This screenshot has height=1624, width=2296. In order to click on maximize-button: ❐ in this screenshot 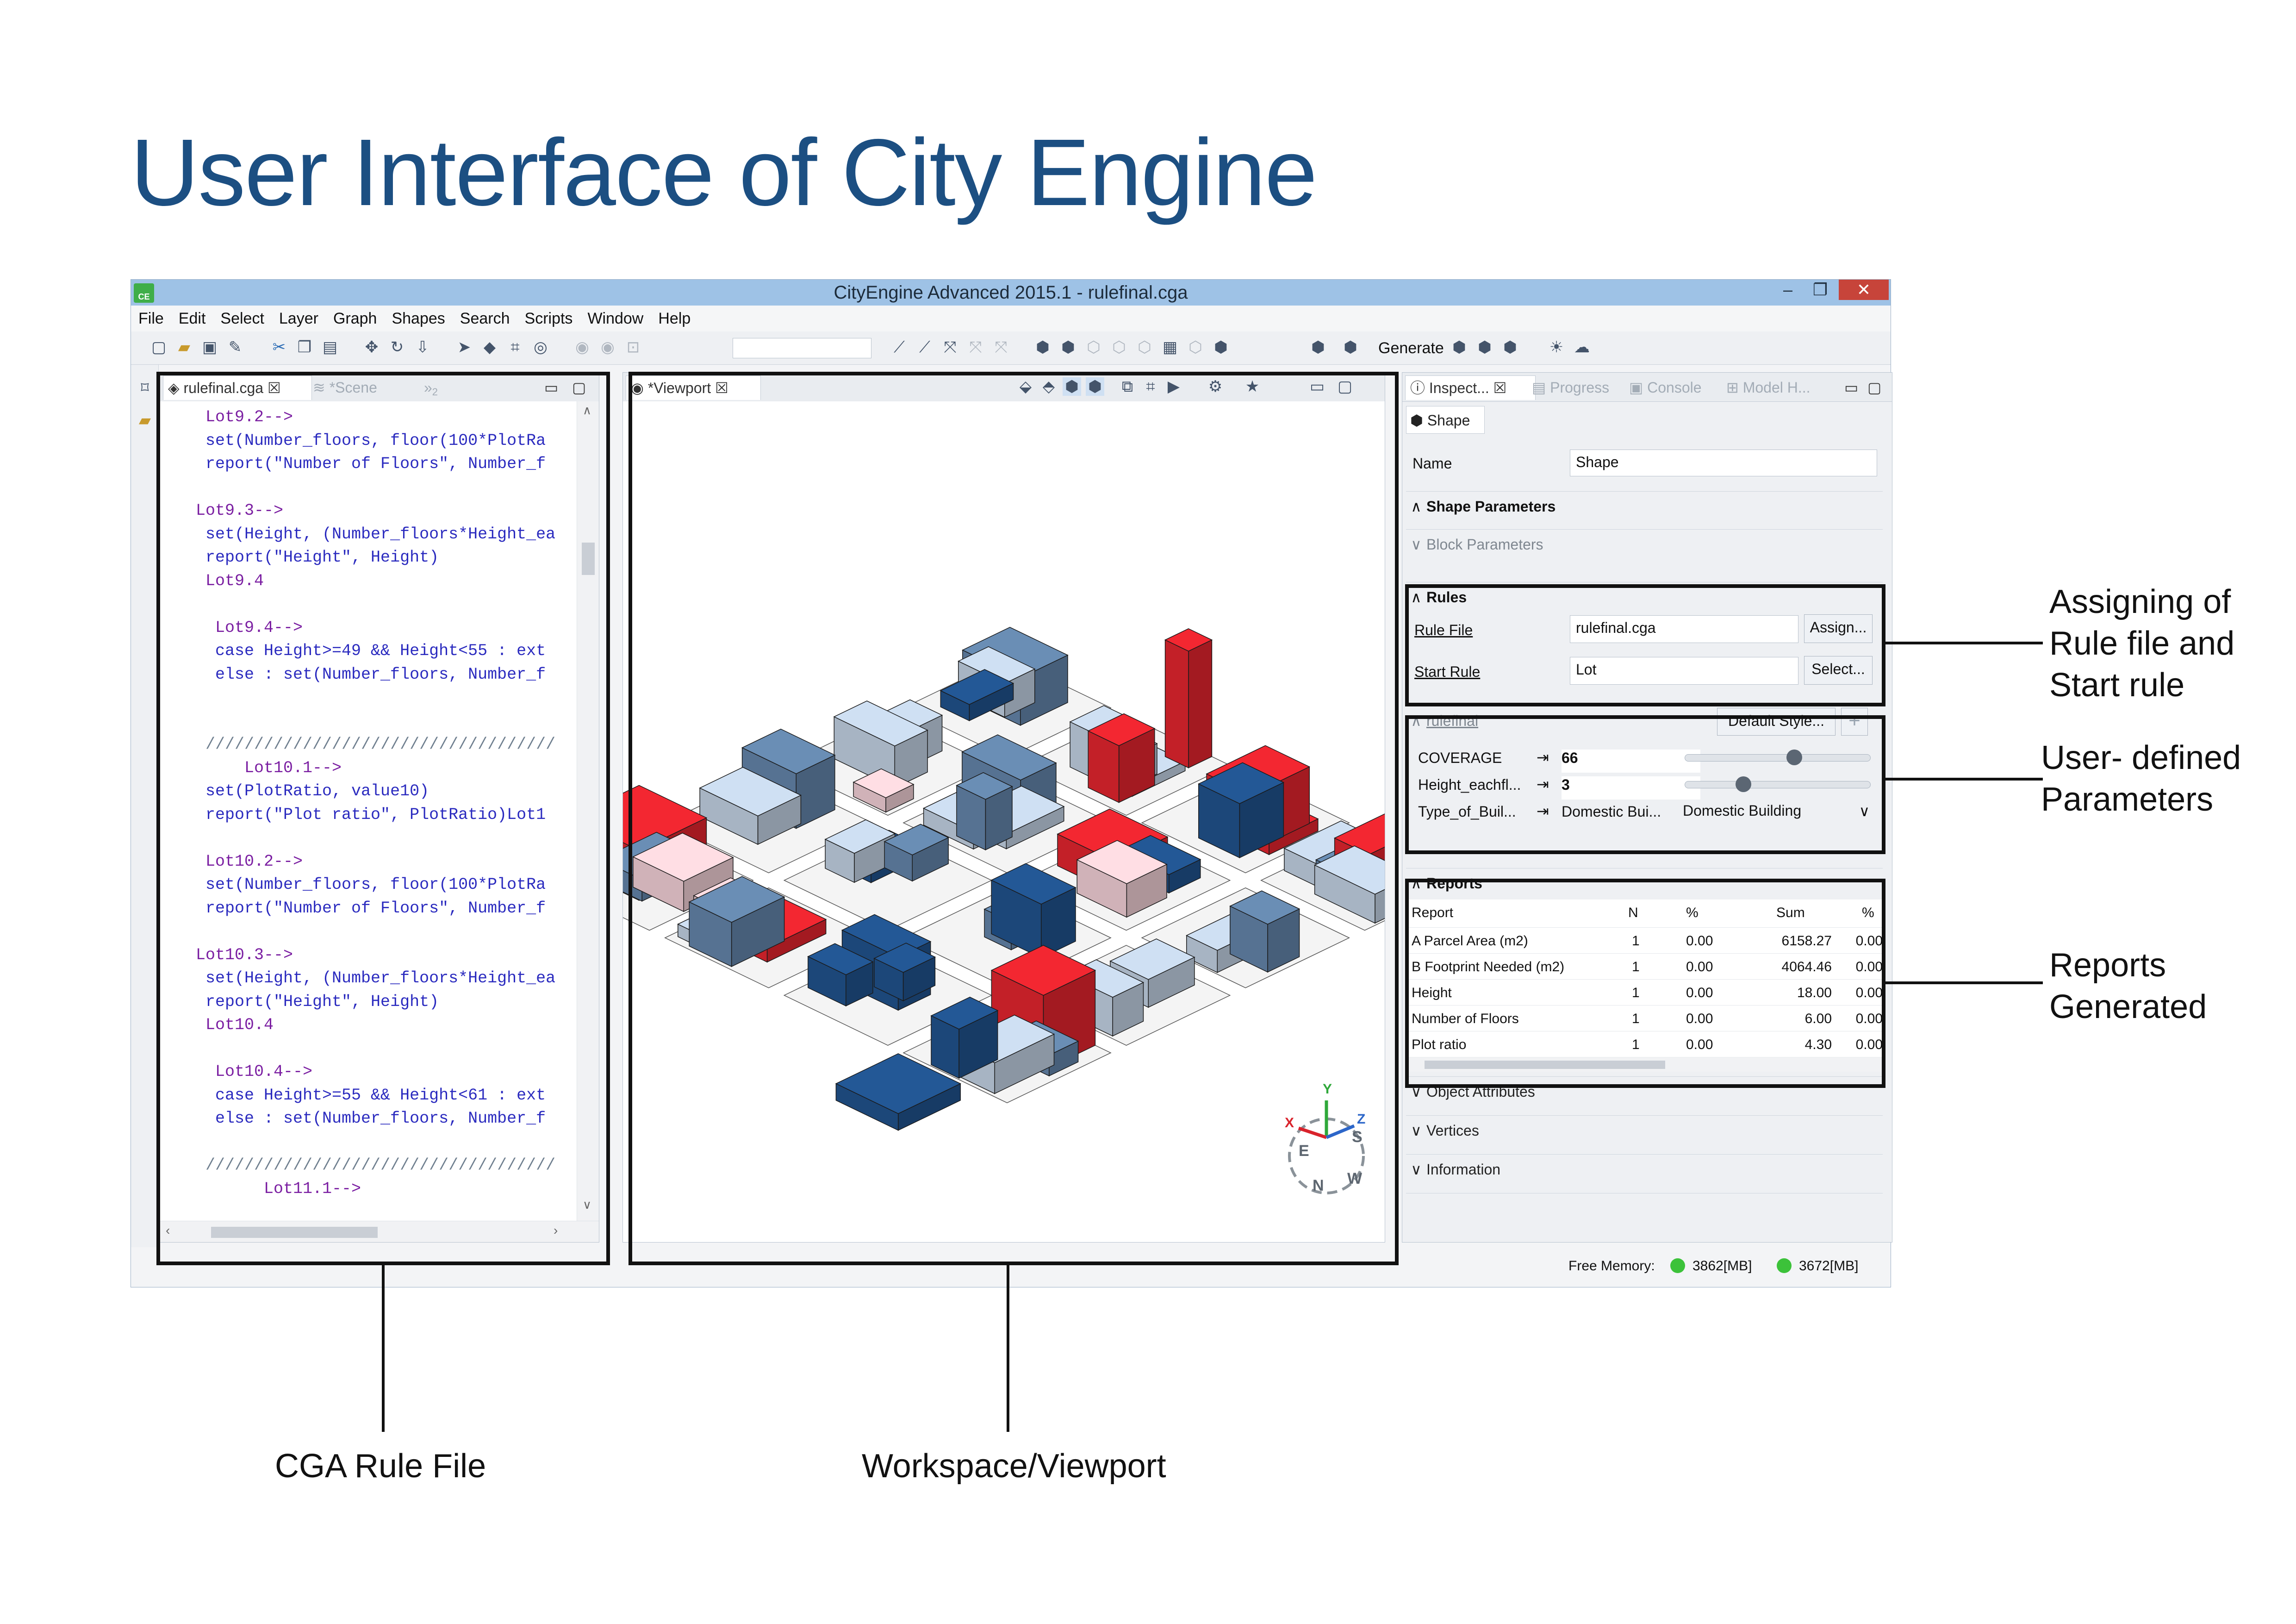, I will do `click(1820, 290)`.